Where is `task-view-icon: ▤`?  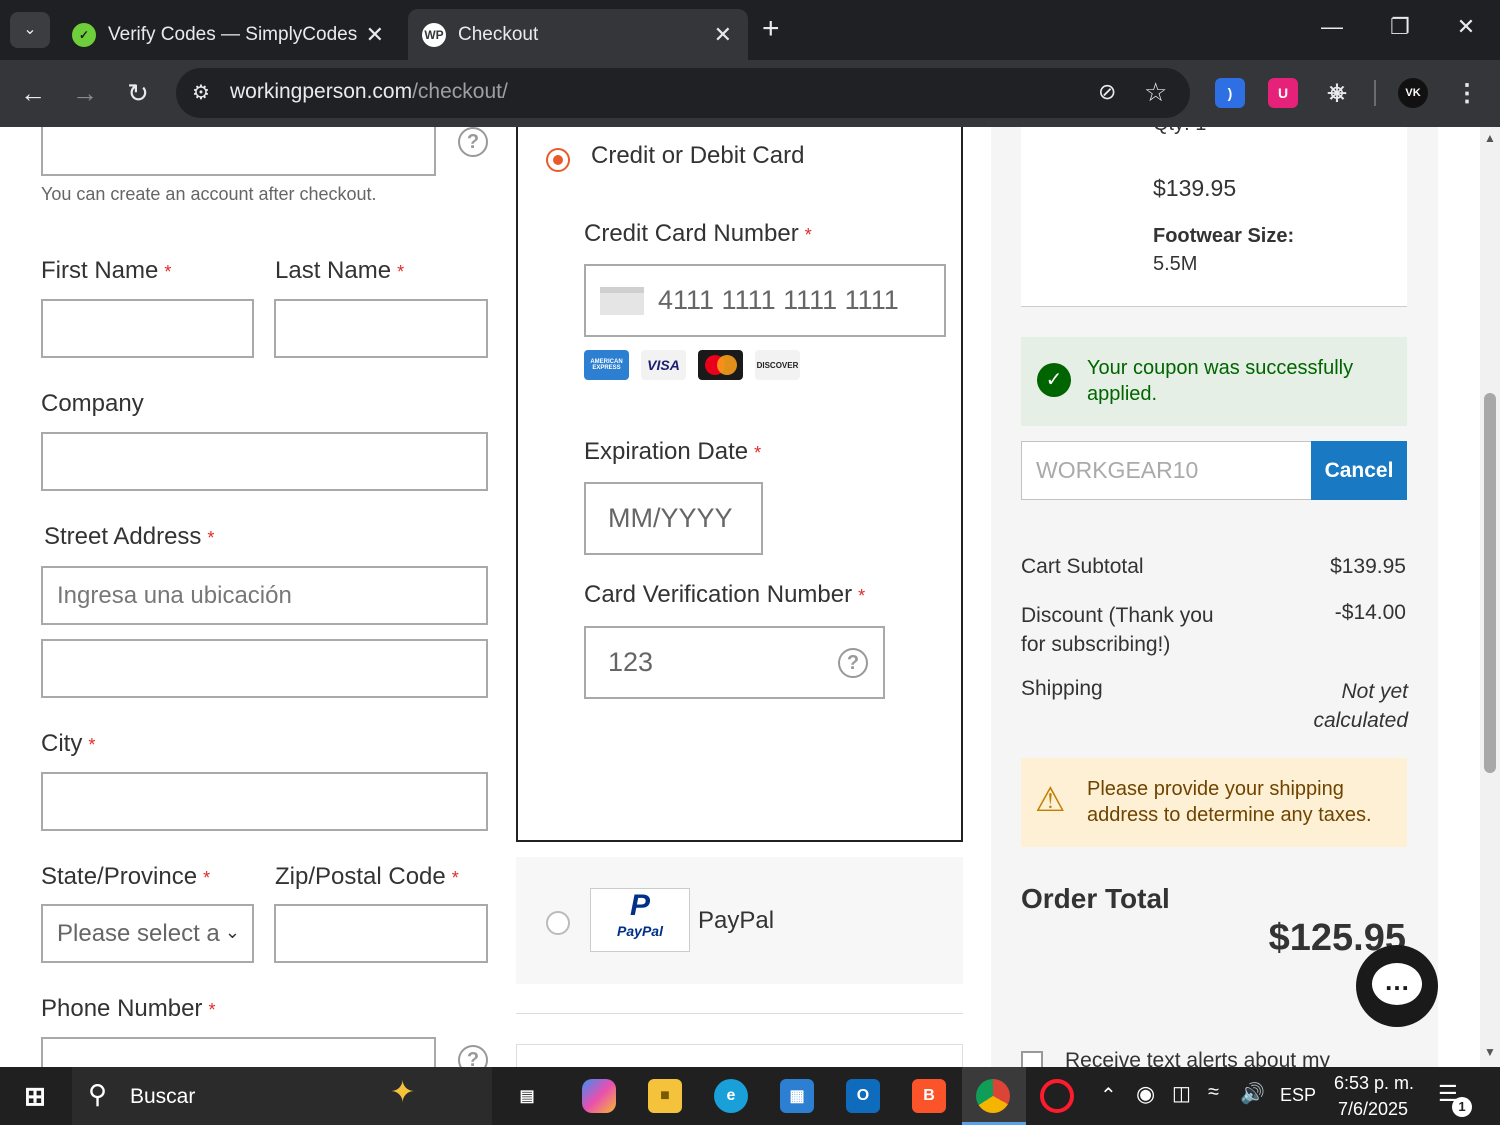 task-view-icon: ▤ is located at coordinates (527, 1096).